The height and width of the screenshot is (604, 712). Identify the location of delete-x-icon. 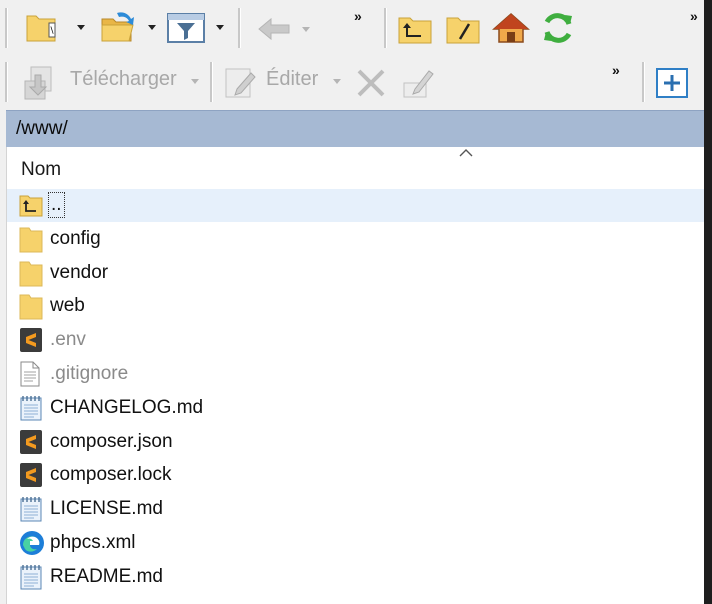
(371, 83).